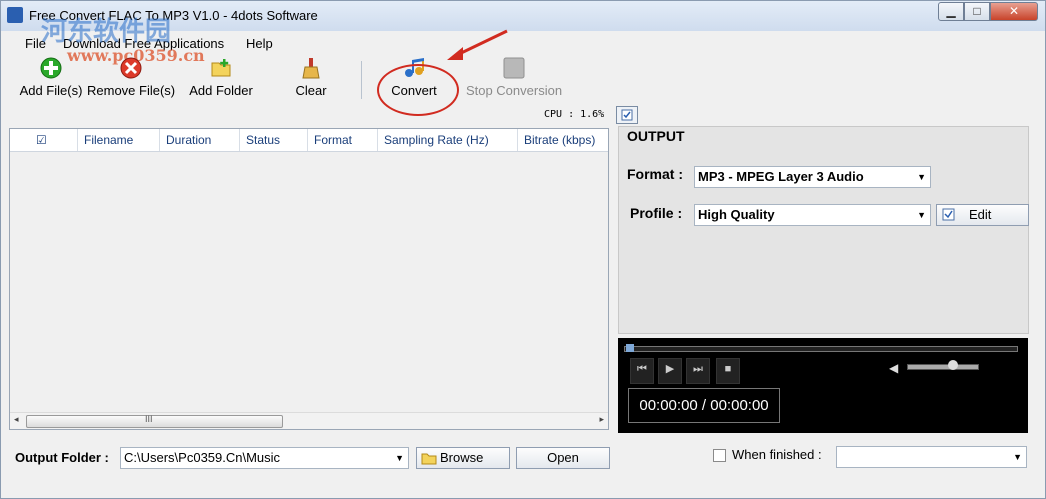  I want to click on folder-add-icon, so click(221, 68).